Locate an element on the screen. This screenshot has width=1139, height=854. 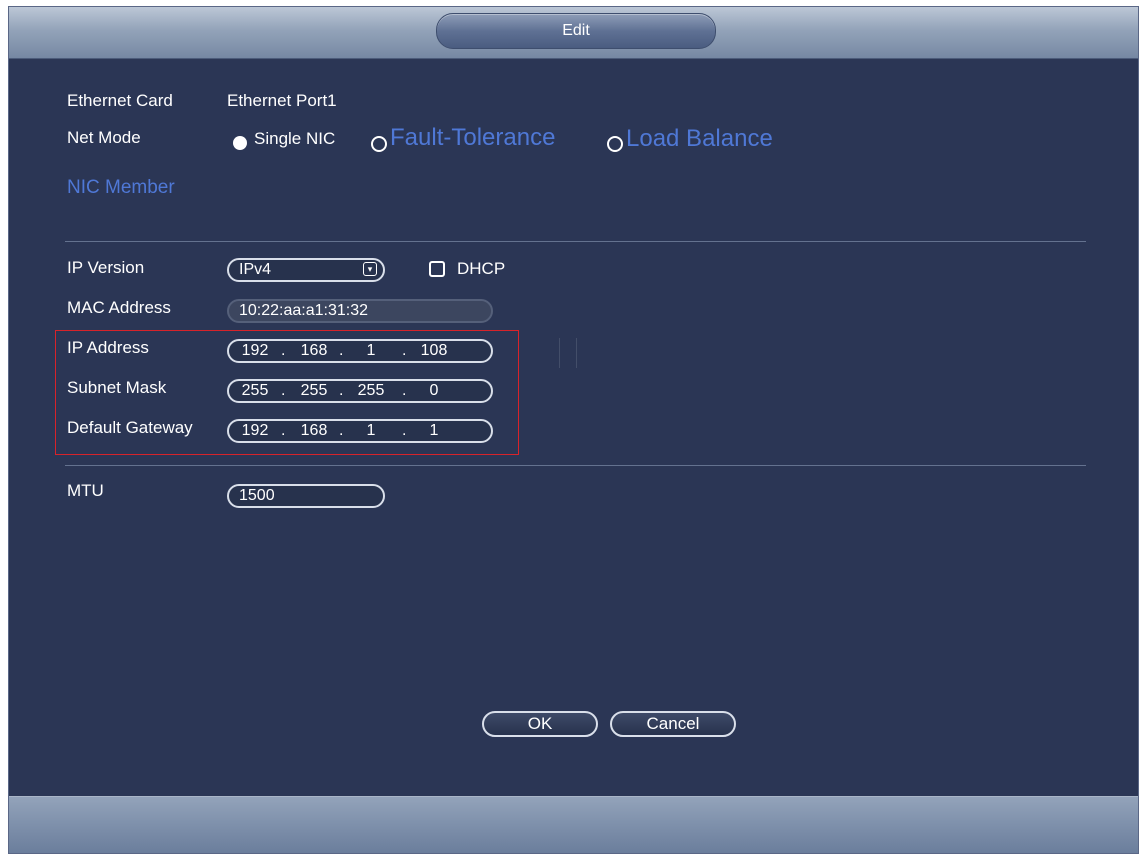
radio-selected-icon is located at coordinates (240, 143).